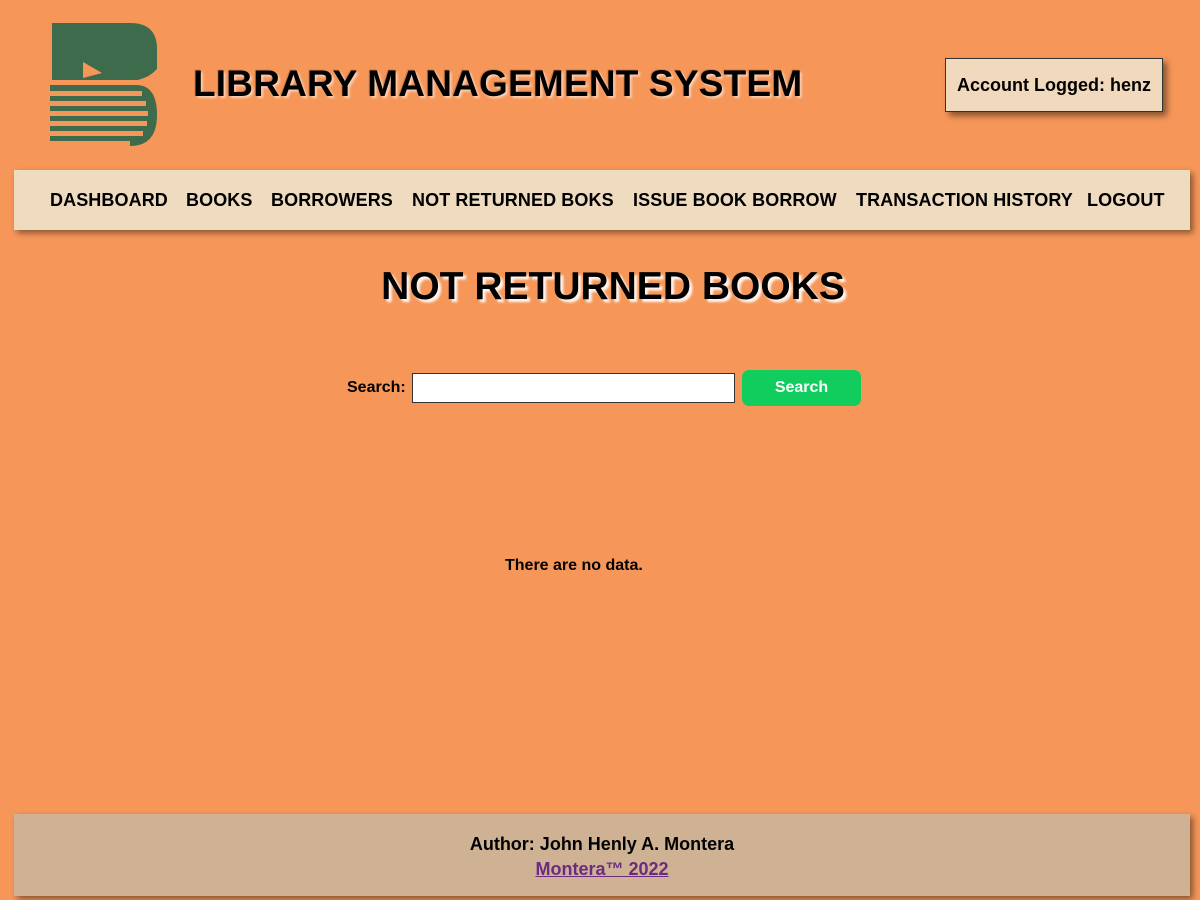 The width and height of the screenshot is (1200, 900). Describe the element at coordinates (801, 388) in the screenshot. I see `search-button: Search` at that location.